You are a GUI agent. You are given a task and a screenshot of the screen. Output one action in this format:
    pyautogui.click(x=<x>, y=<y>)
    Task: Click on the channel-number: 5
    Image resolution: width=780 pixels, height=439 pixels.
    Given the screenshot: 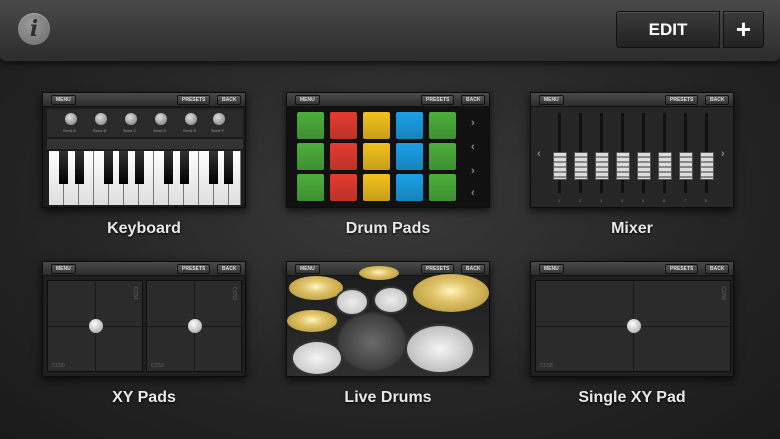 What is the action you would take?
    pyautogui.click(x=643, y=200)
    